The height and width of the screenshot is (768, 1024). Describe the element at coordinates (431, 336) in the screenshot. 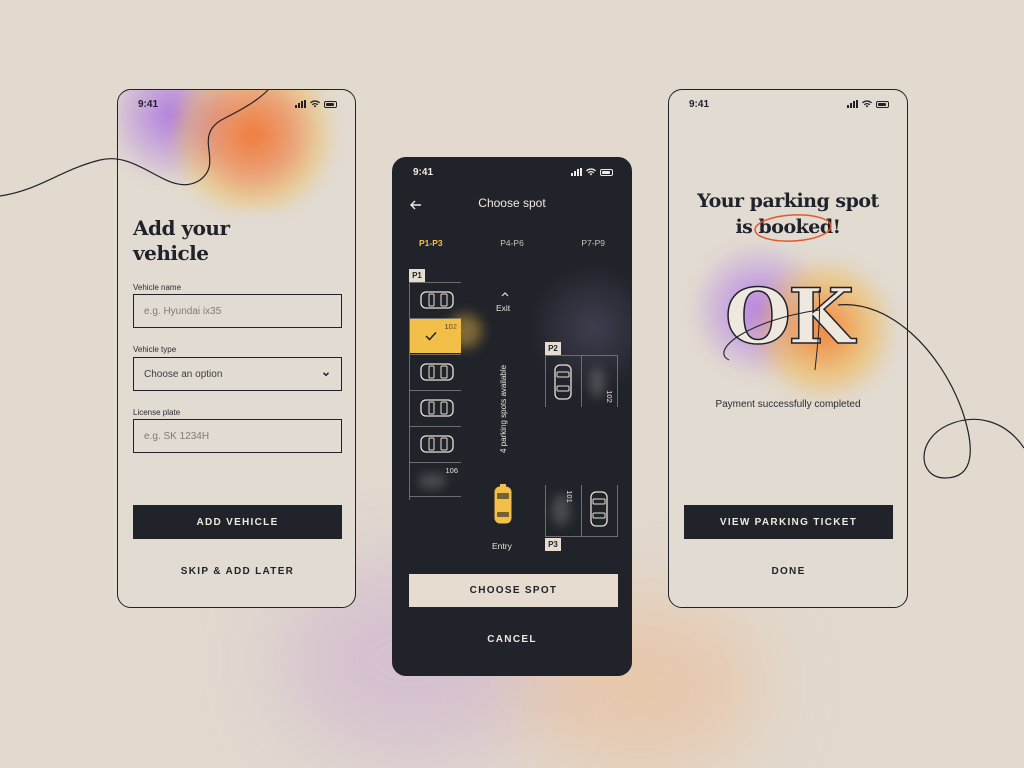

I see `check-icon` at that location.